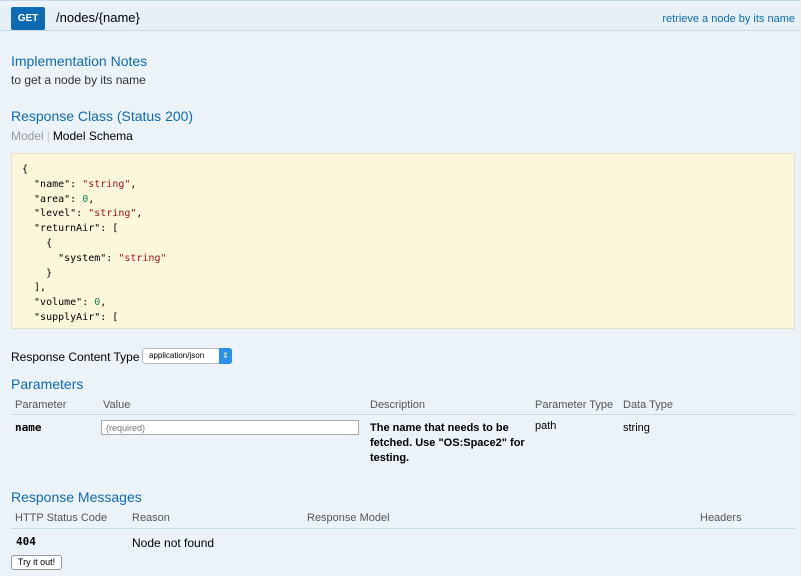  Describe the element at coordinates (173, 543) in the screenshot. I see `resp-reason: Node not found` at that location.